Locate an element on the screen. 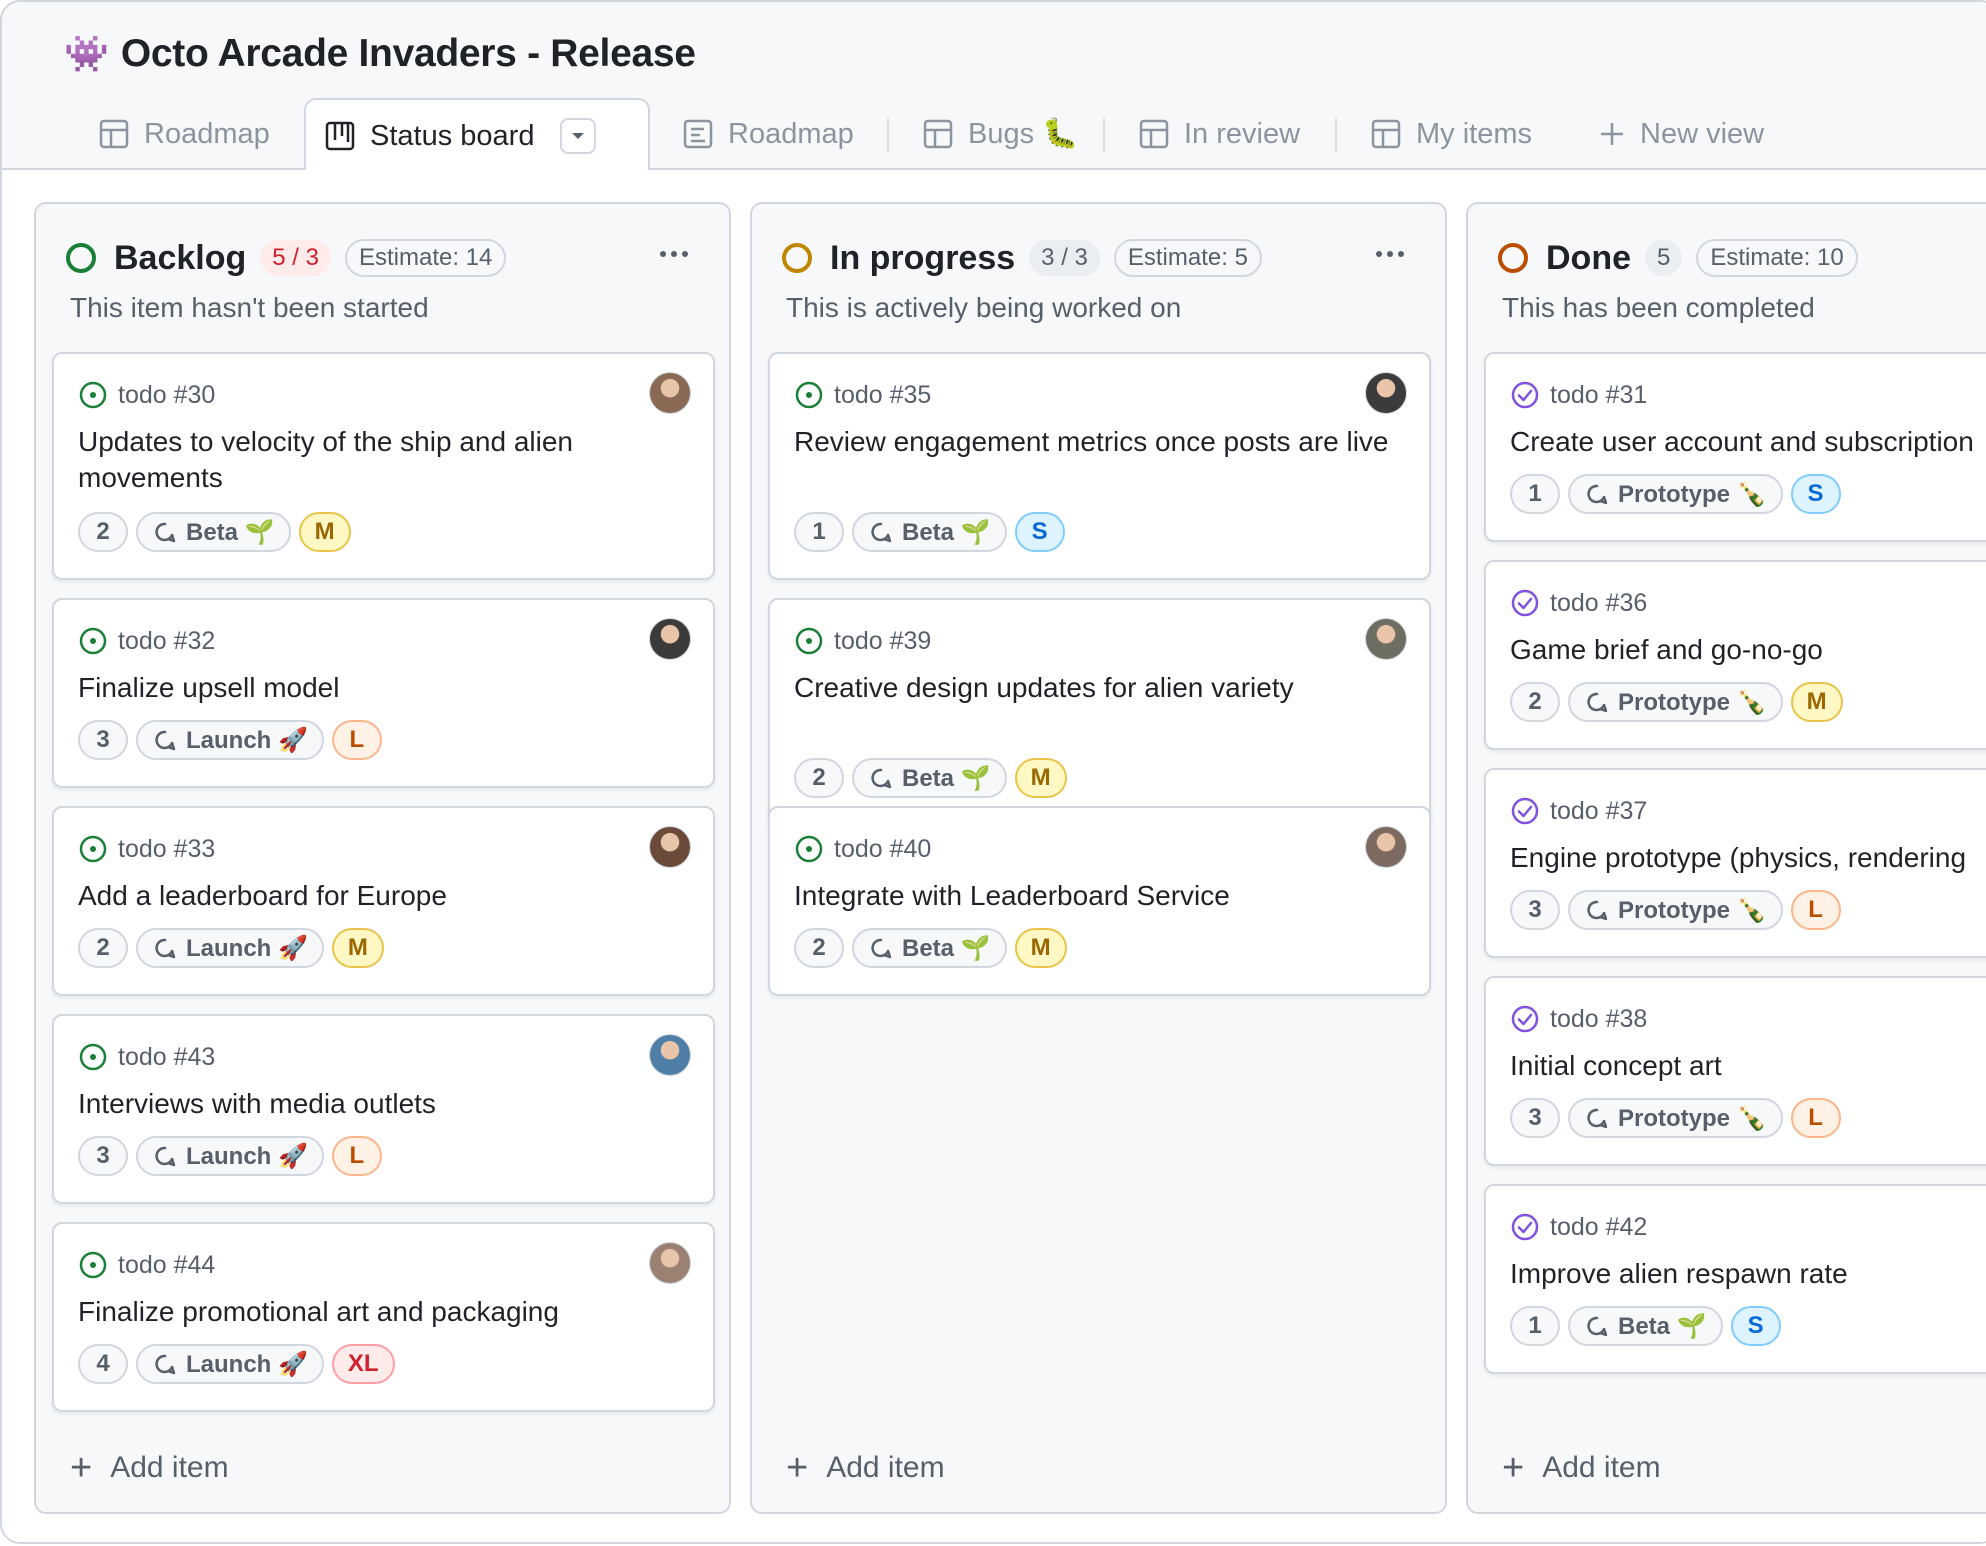 The width and height of the screenshot is (1986, 1546). issue-fields: 4 Launch 🚀 XL is located at coordinates (236, 1364).